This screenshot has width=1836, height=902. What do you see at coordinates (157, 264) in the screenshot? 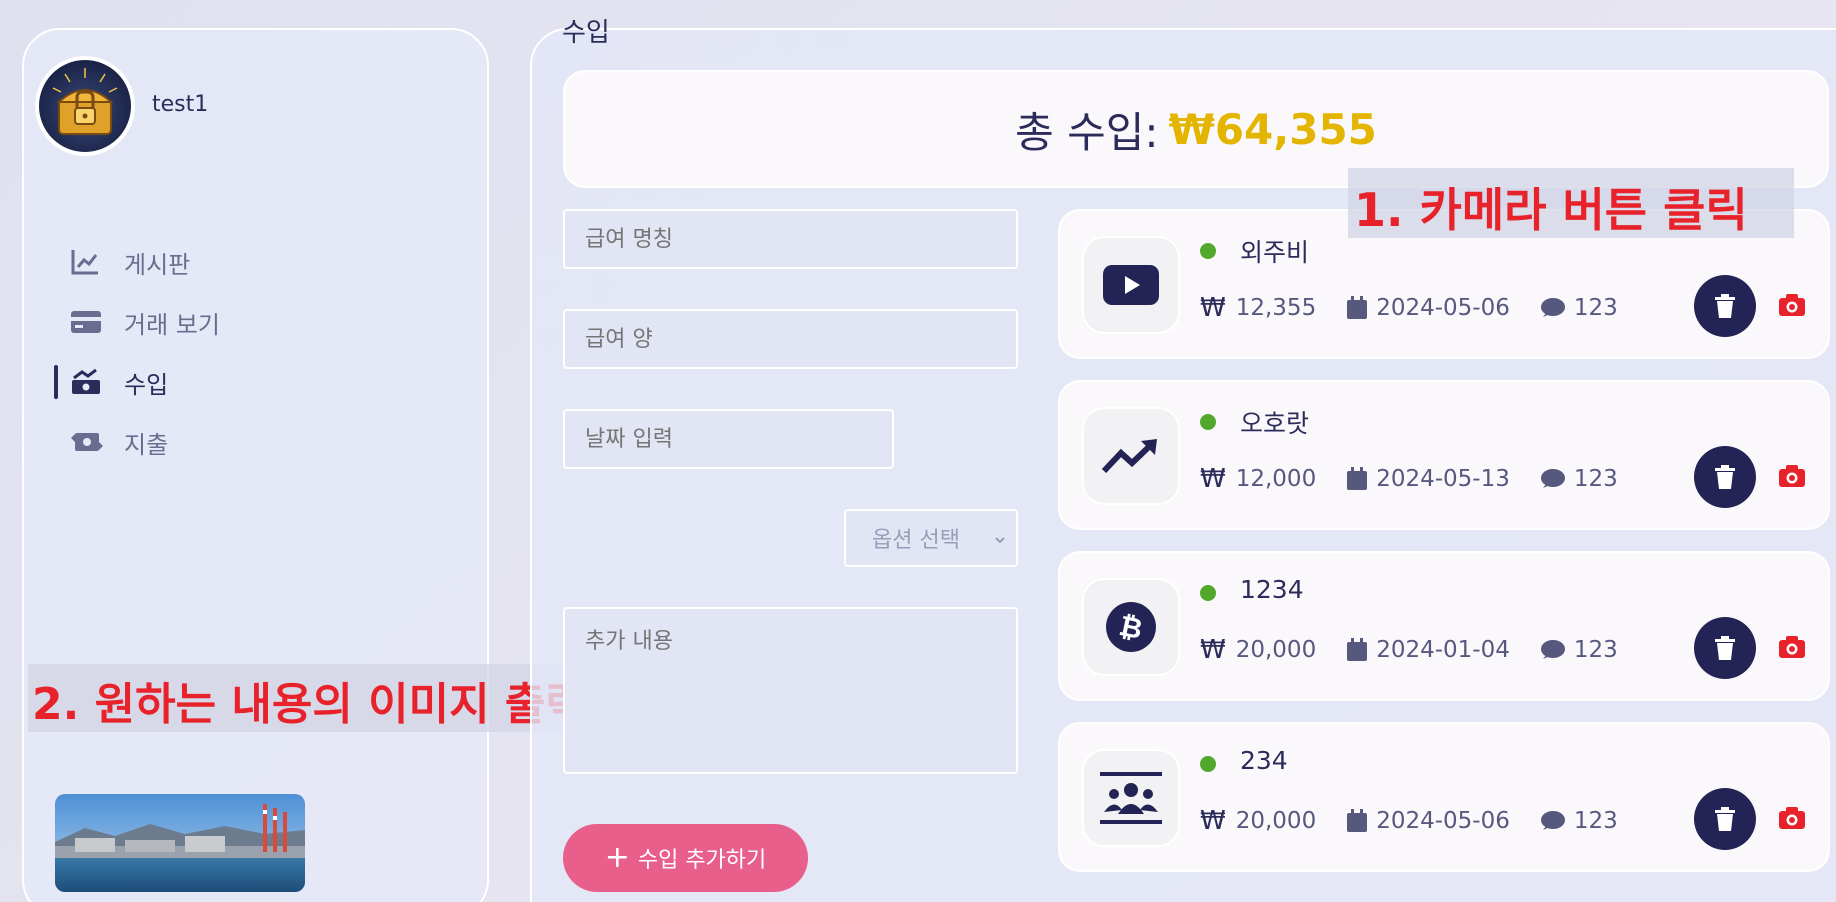
I see `nav-item-label: 게시판` at bounding box center [157, 264].